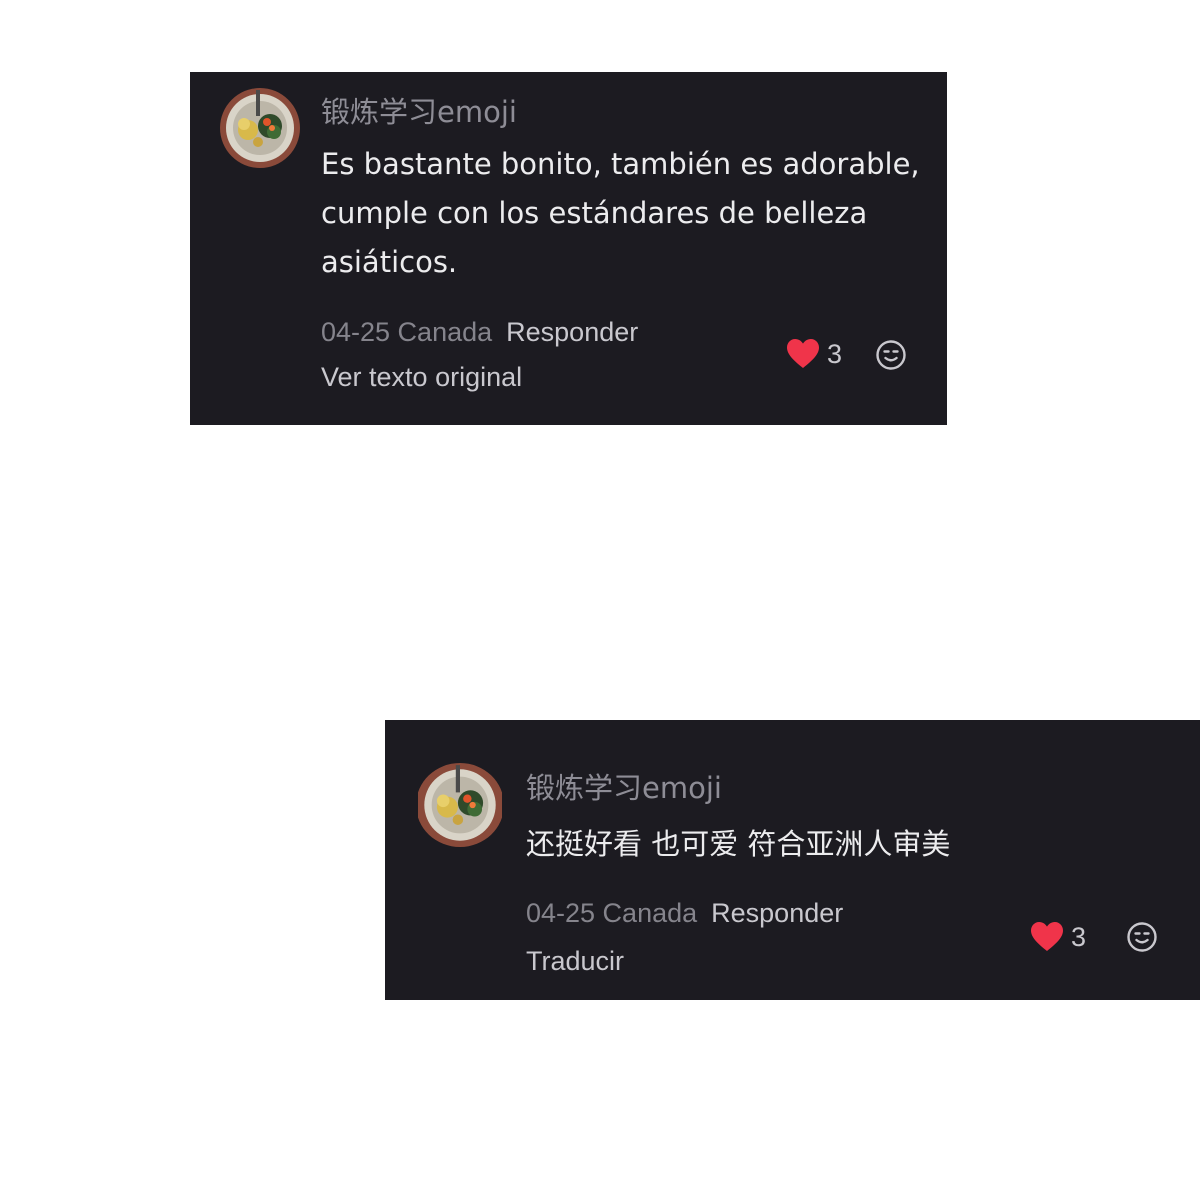 Image resolution: width=1200 pixels, height=1200 pixels. Describe the element at coordinates (421, 377) in the screenshot. I see `view-original-text-link: Ver texto original` at that location.